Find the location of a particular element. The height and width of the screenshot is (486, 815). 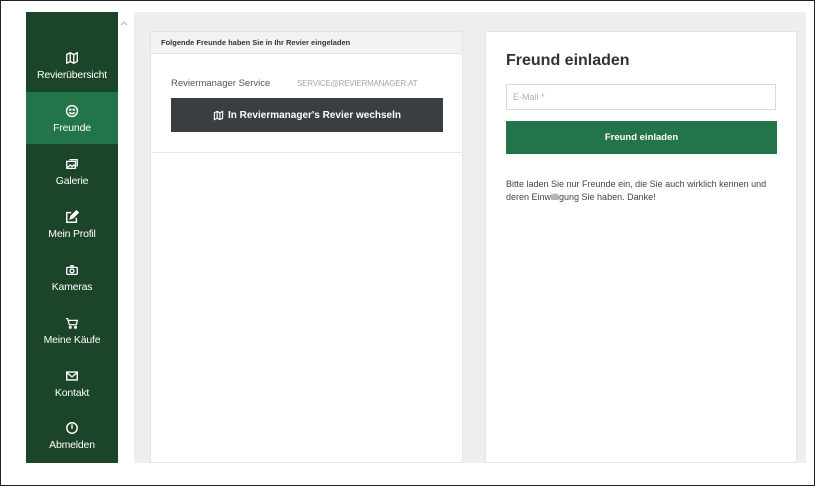

sidebar-item-meine-kaeufe: Meine Käufe is located at coordinates (72, 330).